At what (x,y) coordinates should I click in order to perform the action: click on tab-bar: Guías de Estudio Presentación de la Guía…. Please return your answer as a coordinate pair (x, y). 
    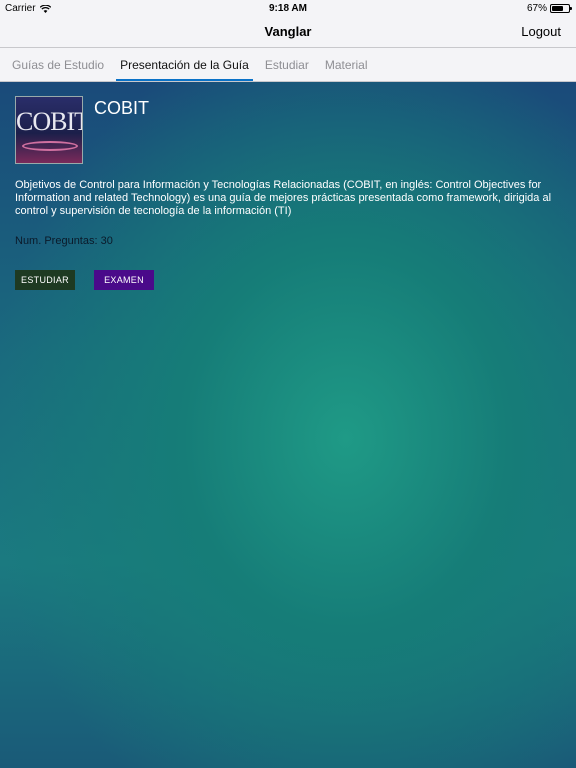
    Looking at the image, I should click on (288, 65).